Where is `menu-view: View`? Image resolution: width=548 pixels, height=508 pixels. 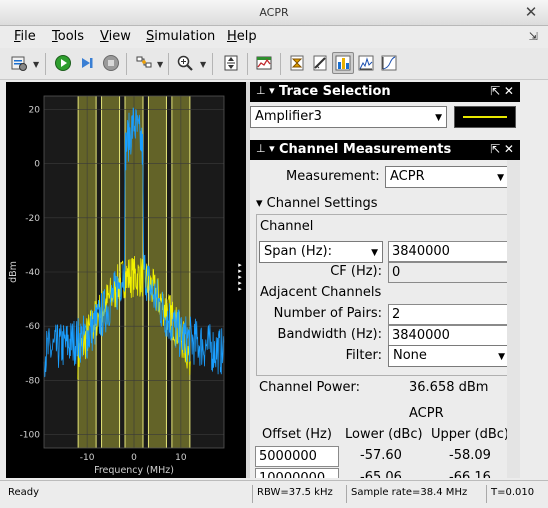
menu-view: View is located at coordinates (115, 36).